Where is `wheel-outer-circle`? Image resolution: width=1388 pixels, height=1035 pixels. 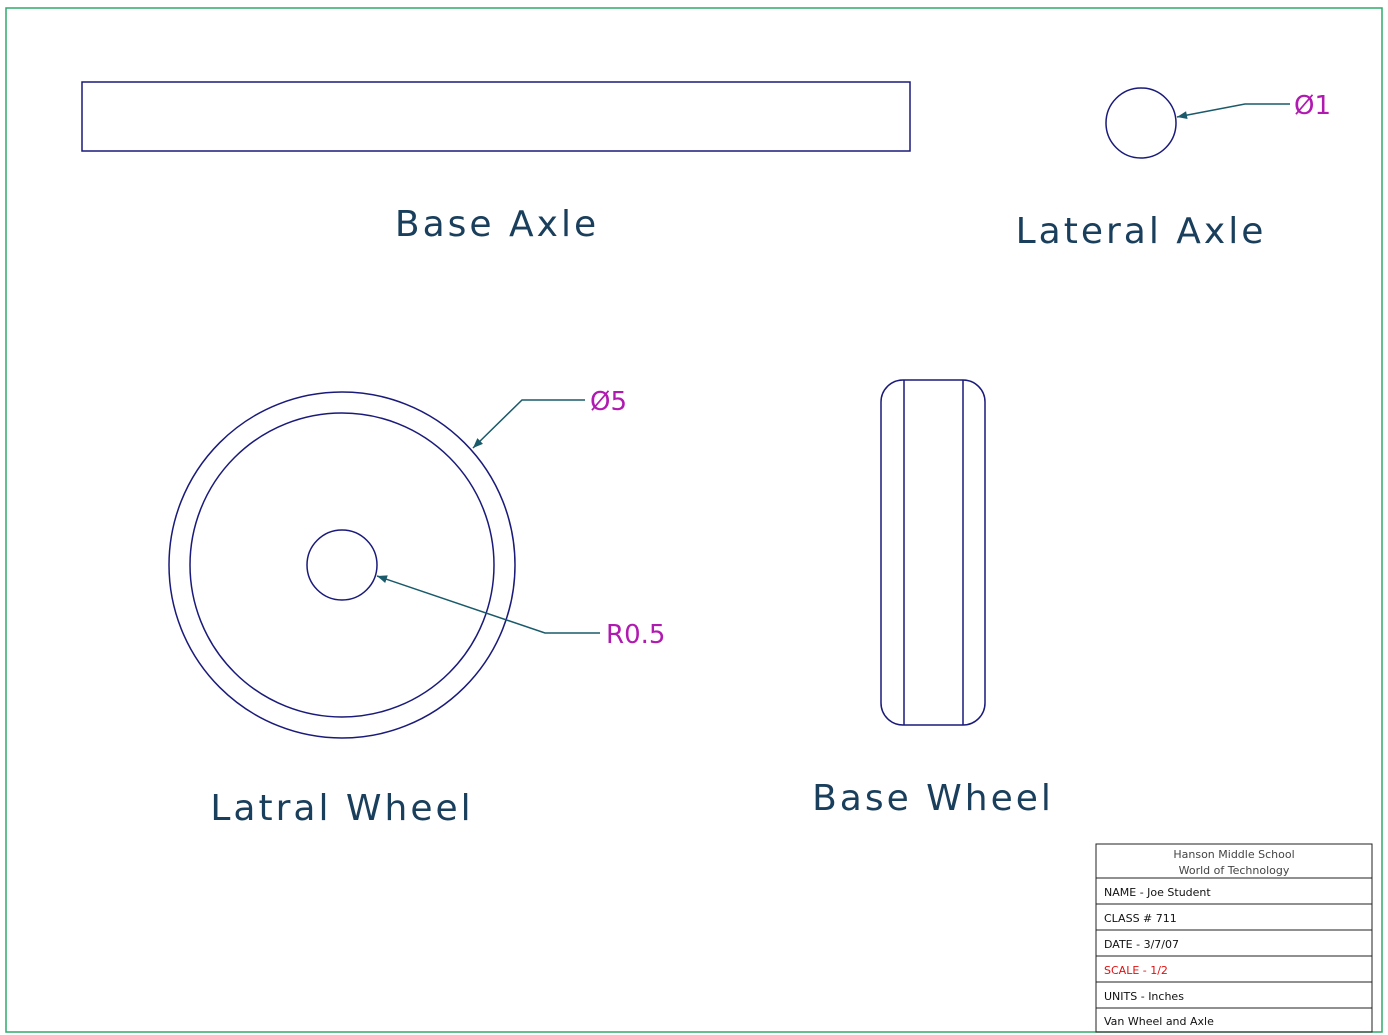 wheel-outer-circle is located at coordinates (342, 565).